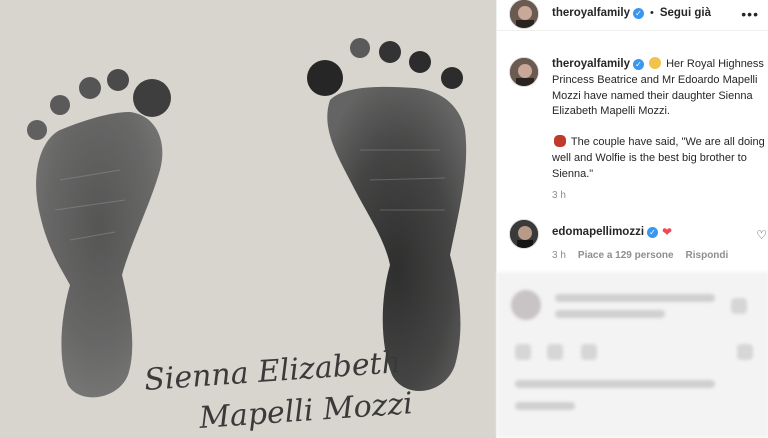 Image resolution: width=768 pixels, height=438 pixels. I want to click on caption-username: theroyalfamily, so click(591, 64).